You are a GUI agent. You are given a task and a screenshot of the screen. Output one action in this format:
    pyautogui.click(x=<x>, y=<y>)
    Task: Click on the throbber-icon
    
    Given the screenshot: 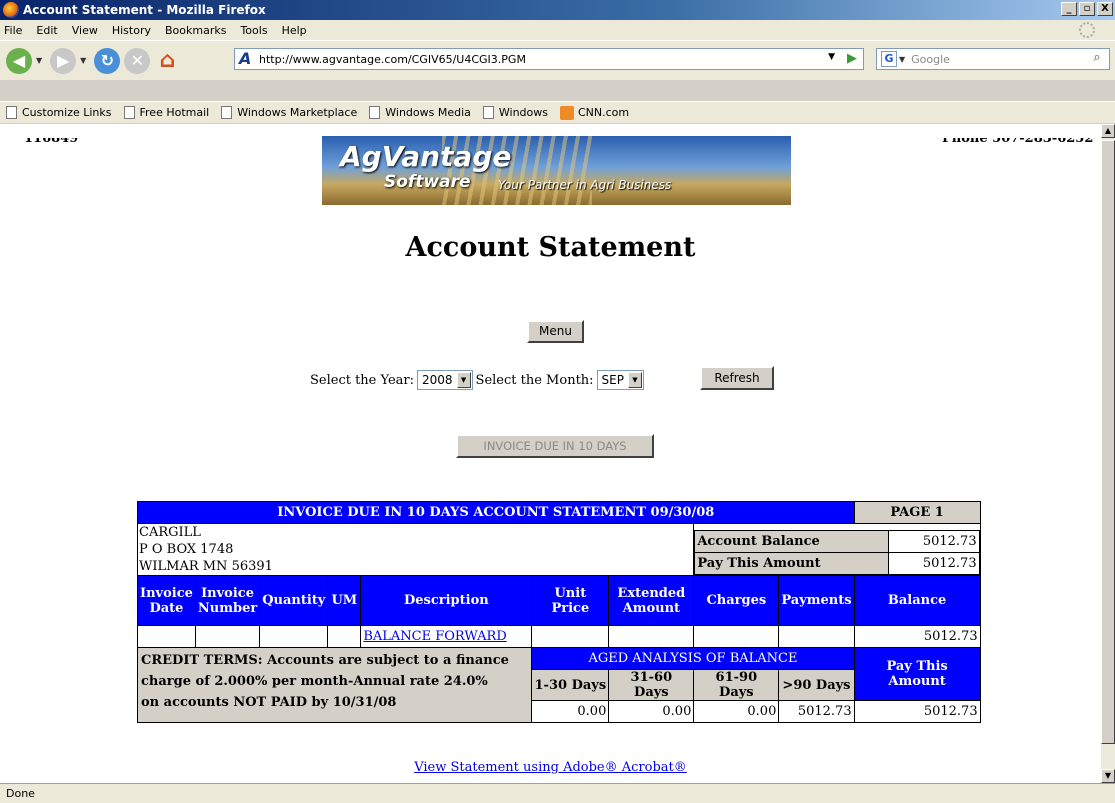 What is the action you would take?
    pyautogui.click(x=1087, y=30)
    